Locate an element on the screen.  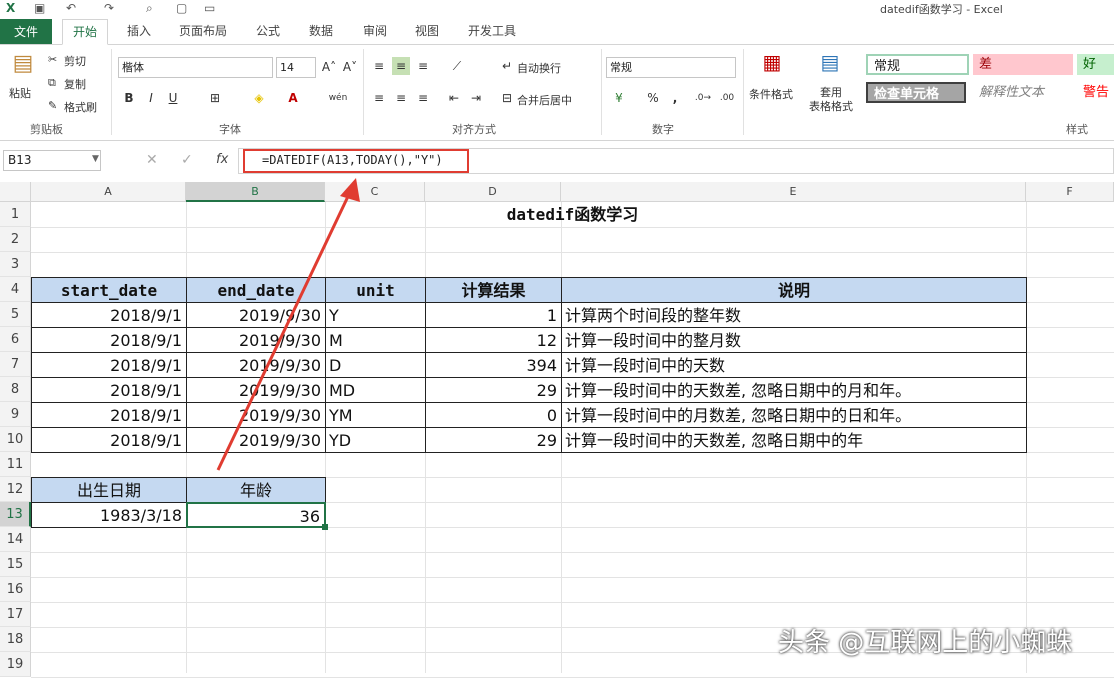
arrow-line is located at coordinates (285, 329).